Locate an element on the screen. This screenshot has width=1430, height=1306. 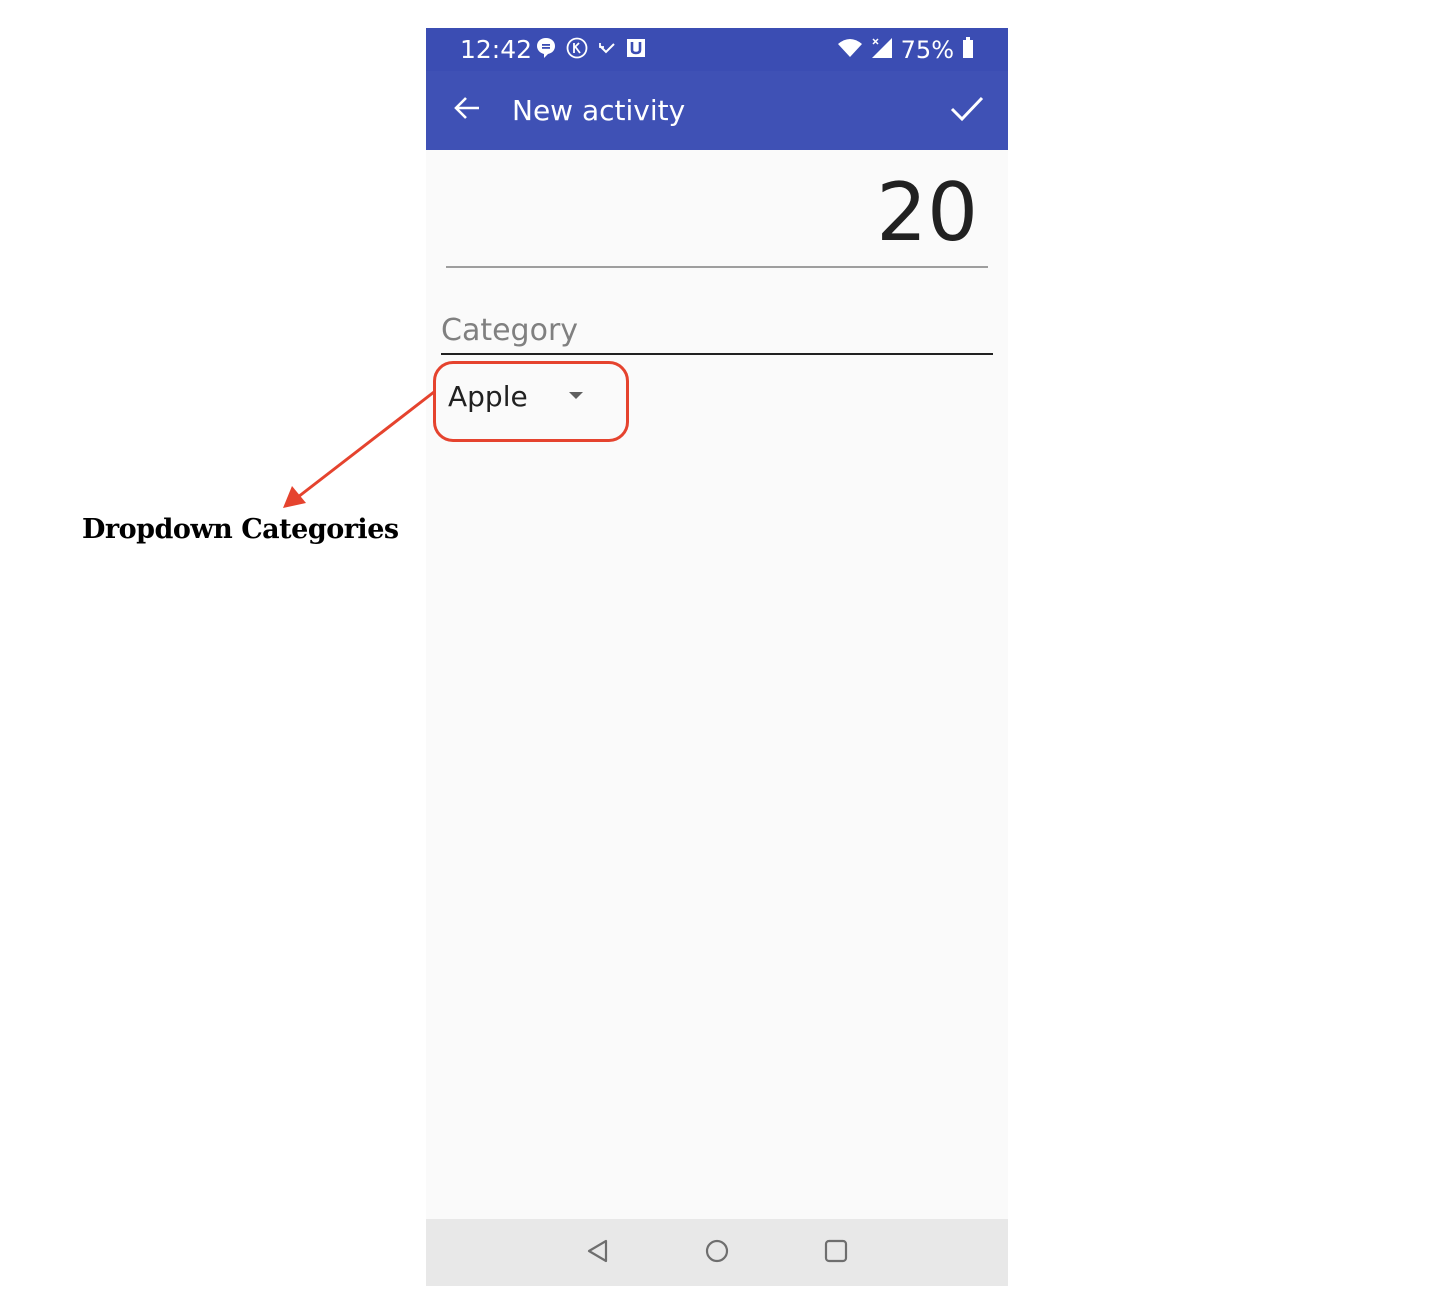
amount-value: 20 is located at coordinates (927, 212).